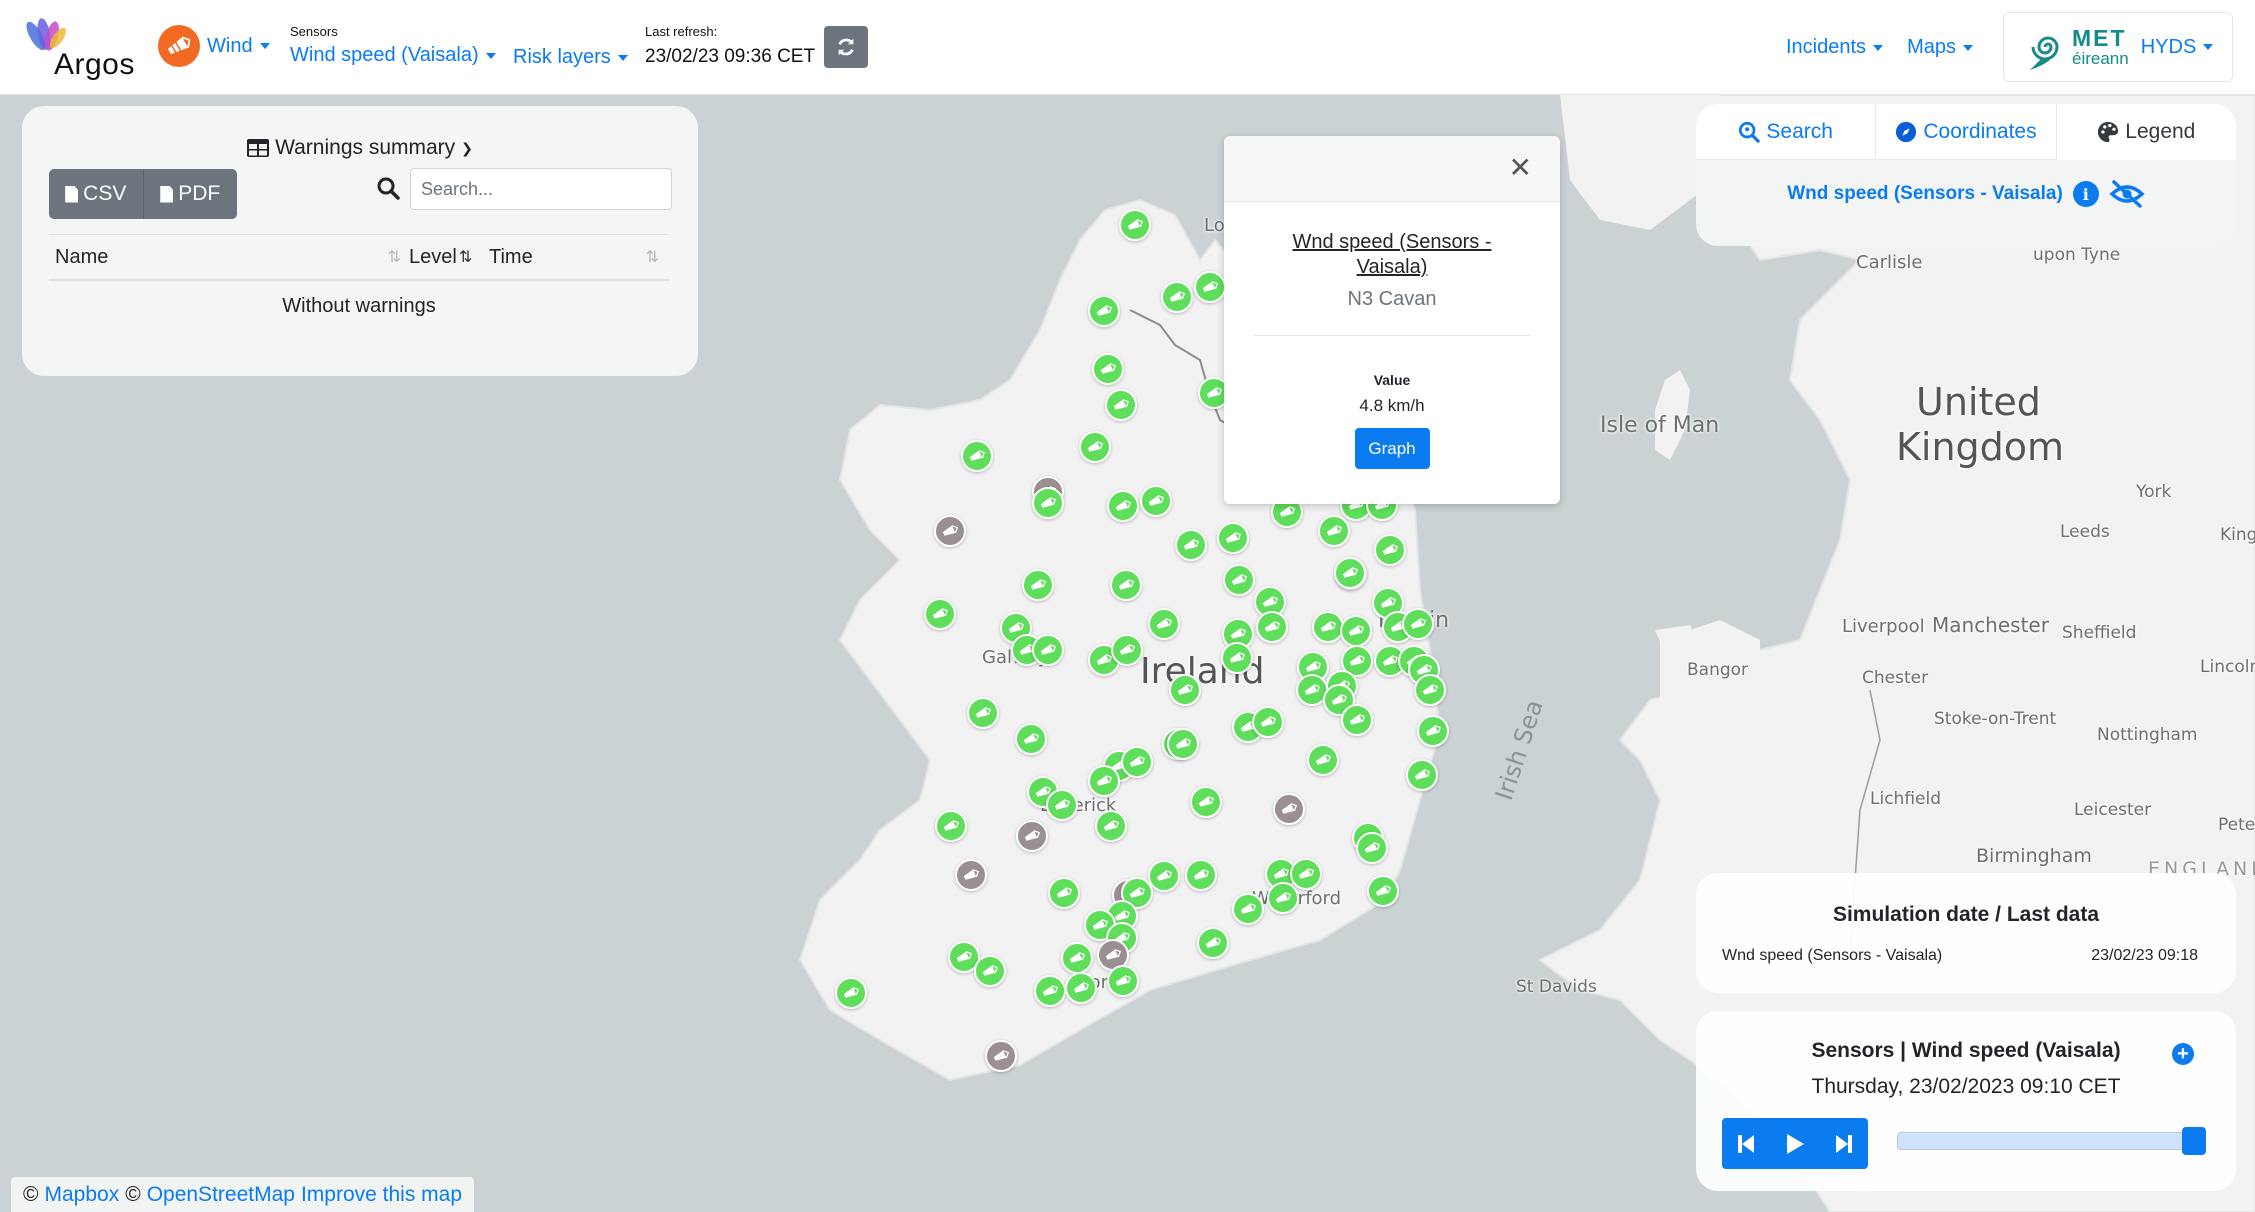 This screenshot has height=1212, width=2255. I want to click on info-icon: i, so click(2085, 194).